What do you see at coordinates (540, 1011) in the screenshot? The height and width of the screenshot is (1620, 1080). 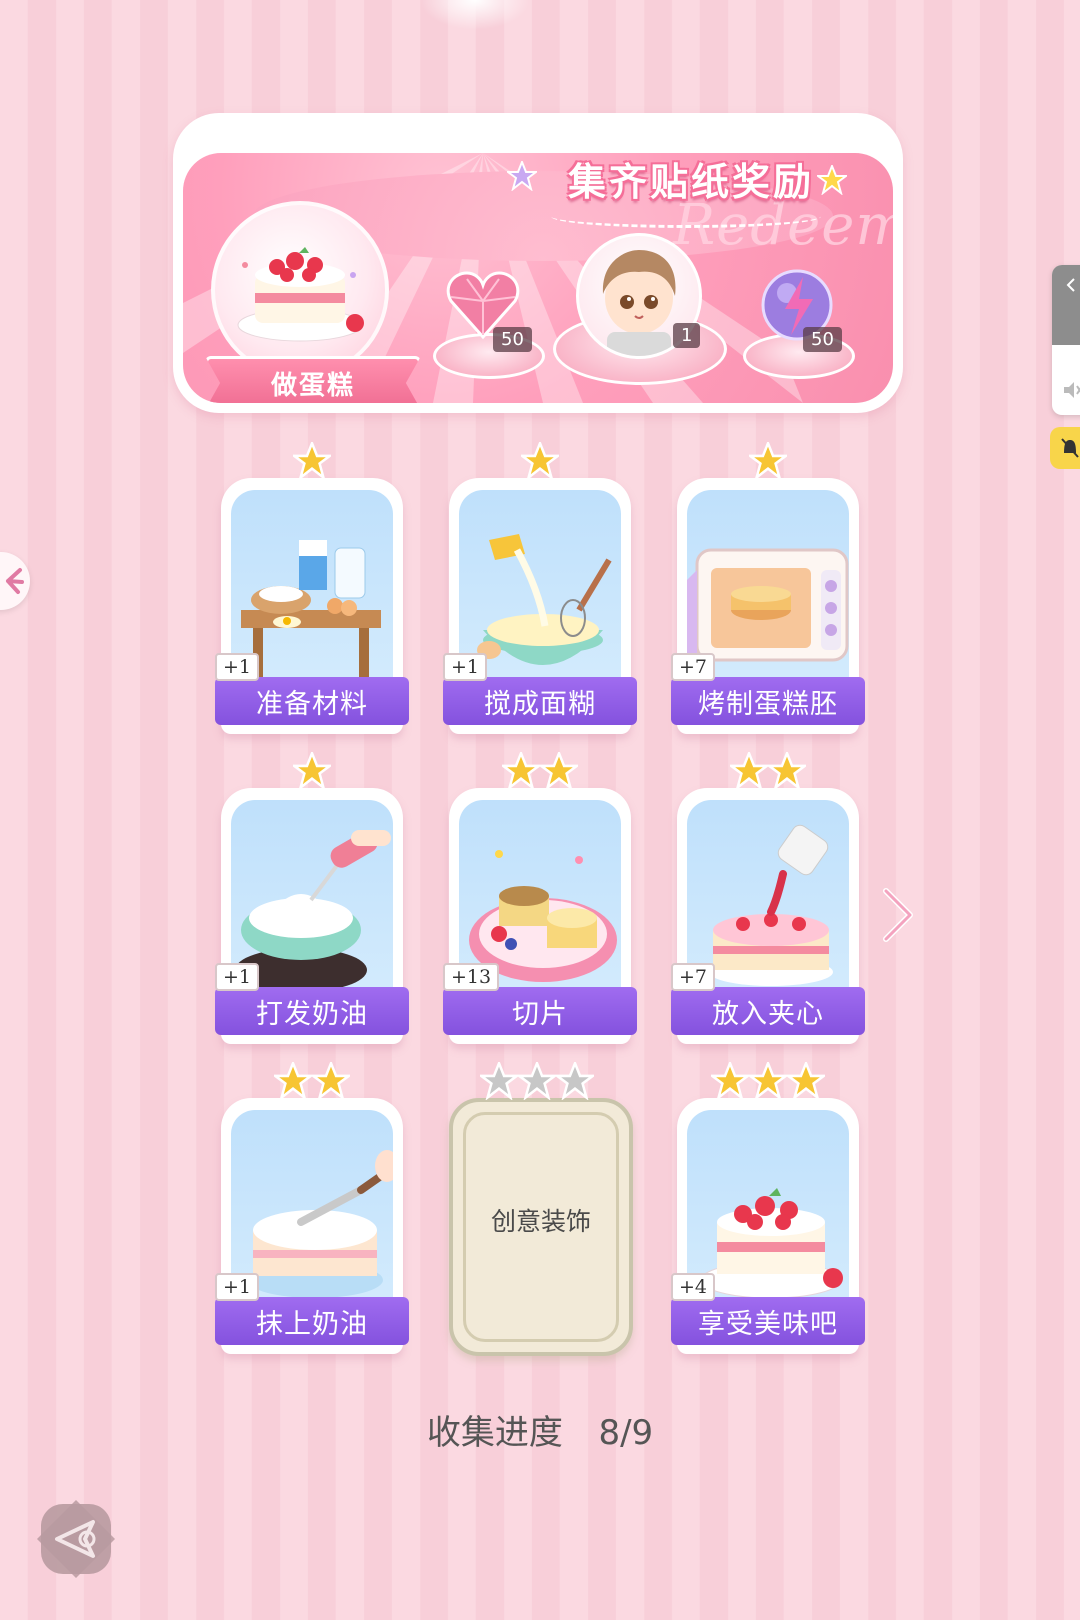 I see `card-label: 切片` at bounding box center [540, 1011].